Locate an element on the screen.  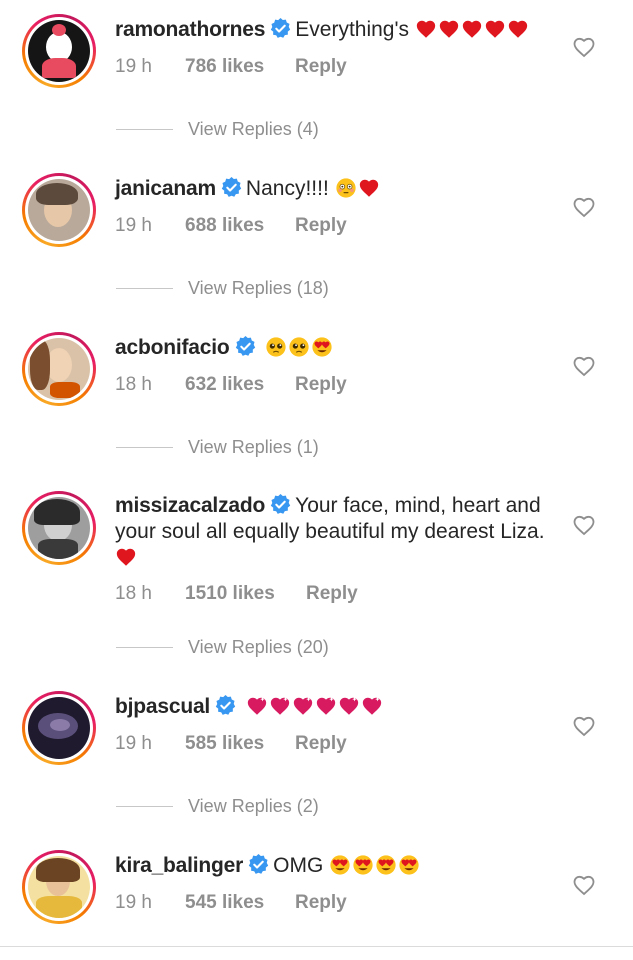
view-replies: View Replies (20) is located at coordinates (266, 647).